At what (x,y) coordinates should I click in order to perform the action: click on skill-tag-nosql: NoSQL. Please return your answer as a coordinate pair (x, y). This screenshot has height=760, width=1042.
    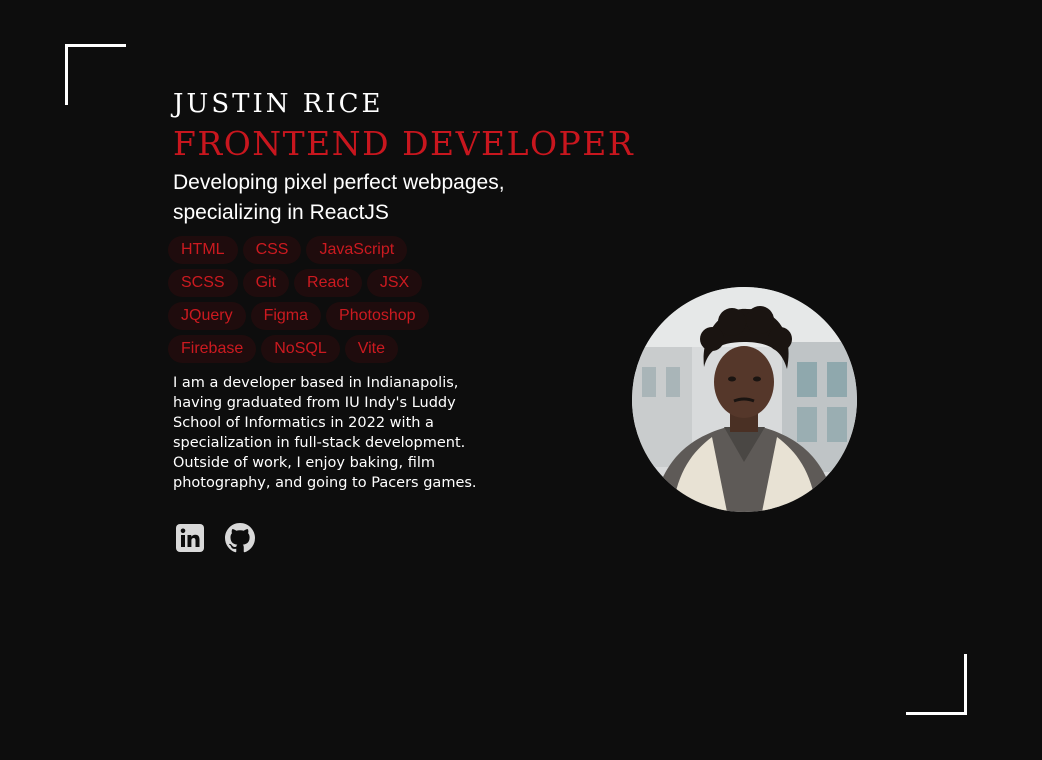
    Looking at the image, I should click on (300, 349).